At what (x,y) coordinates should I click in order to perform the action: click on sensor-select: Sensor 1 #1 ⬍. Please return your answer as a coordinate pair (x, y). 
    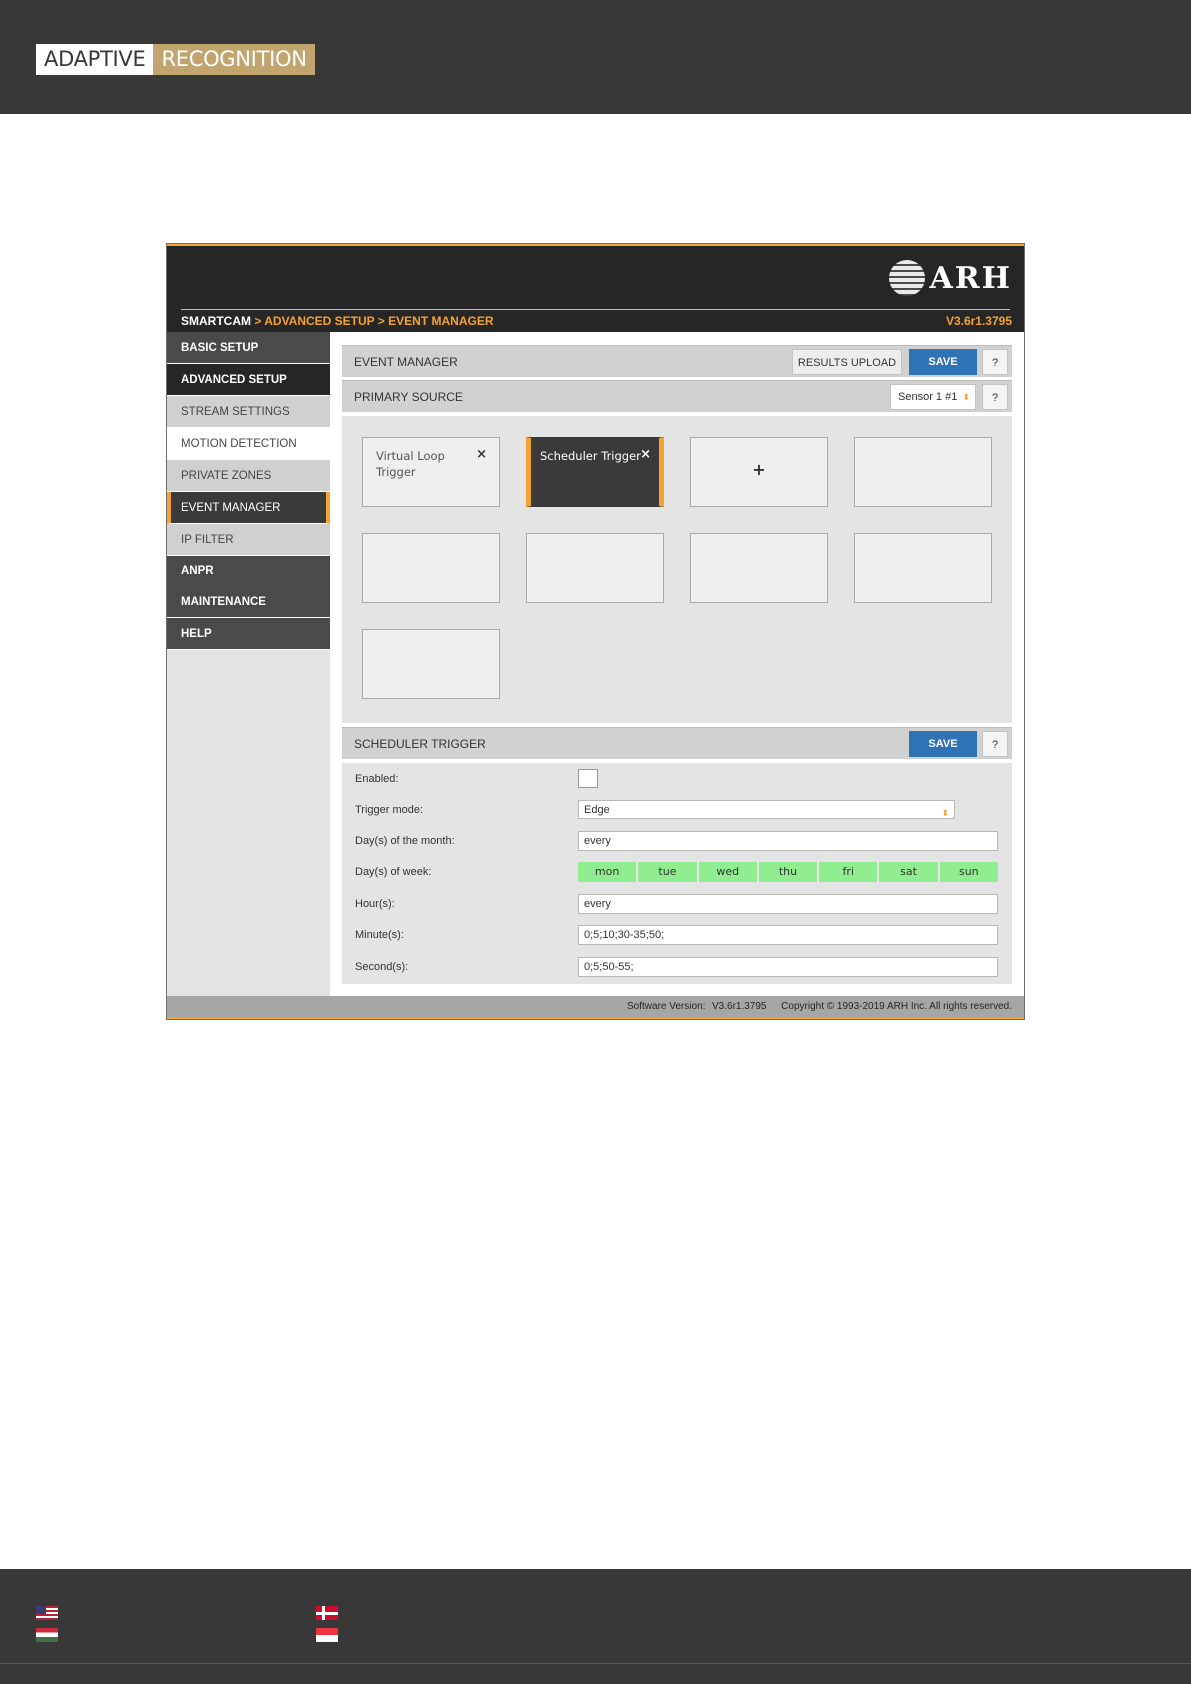
    Looking at the image, I should click on (933, 397).